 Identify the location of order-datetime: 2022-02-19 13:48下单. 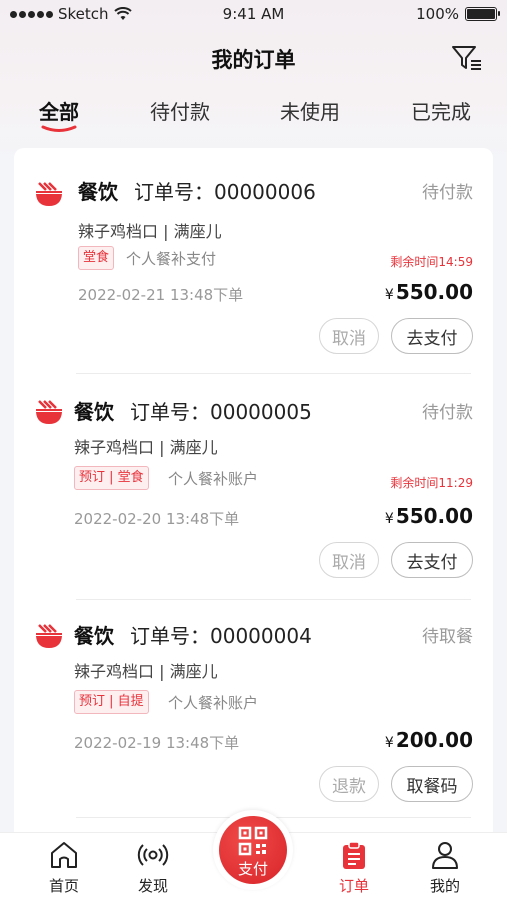
(157, 743).